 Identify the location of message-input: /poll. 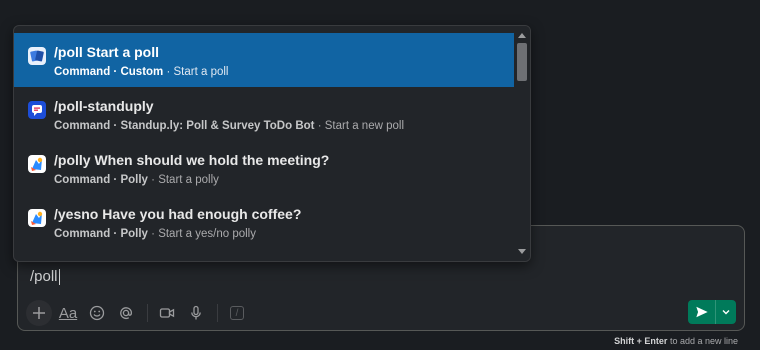
(45, 276).